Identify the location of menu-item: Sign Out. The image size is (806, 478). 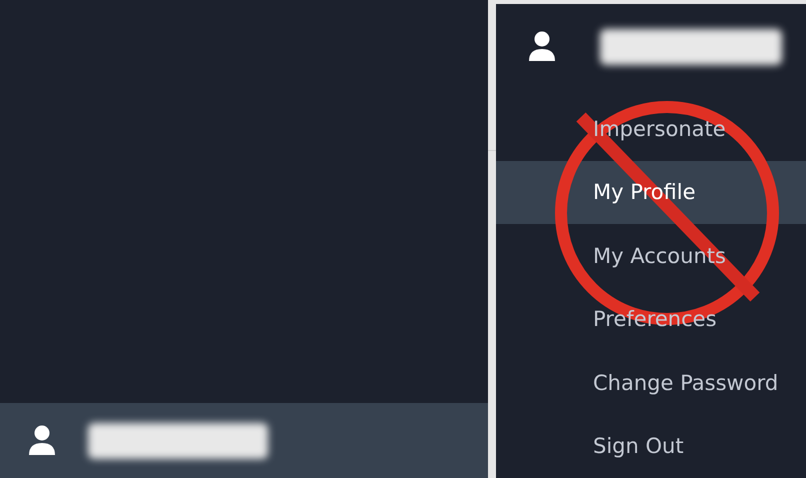
(651, 446).